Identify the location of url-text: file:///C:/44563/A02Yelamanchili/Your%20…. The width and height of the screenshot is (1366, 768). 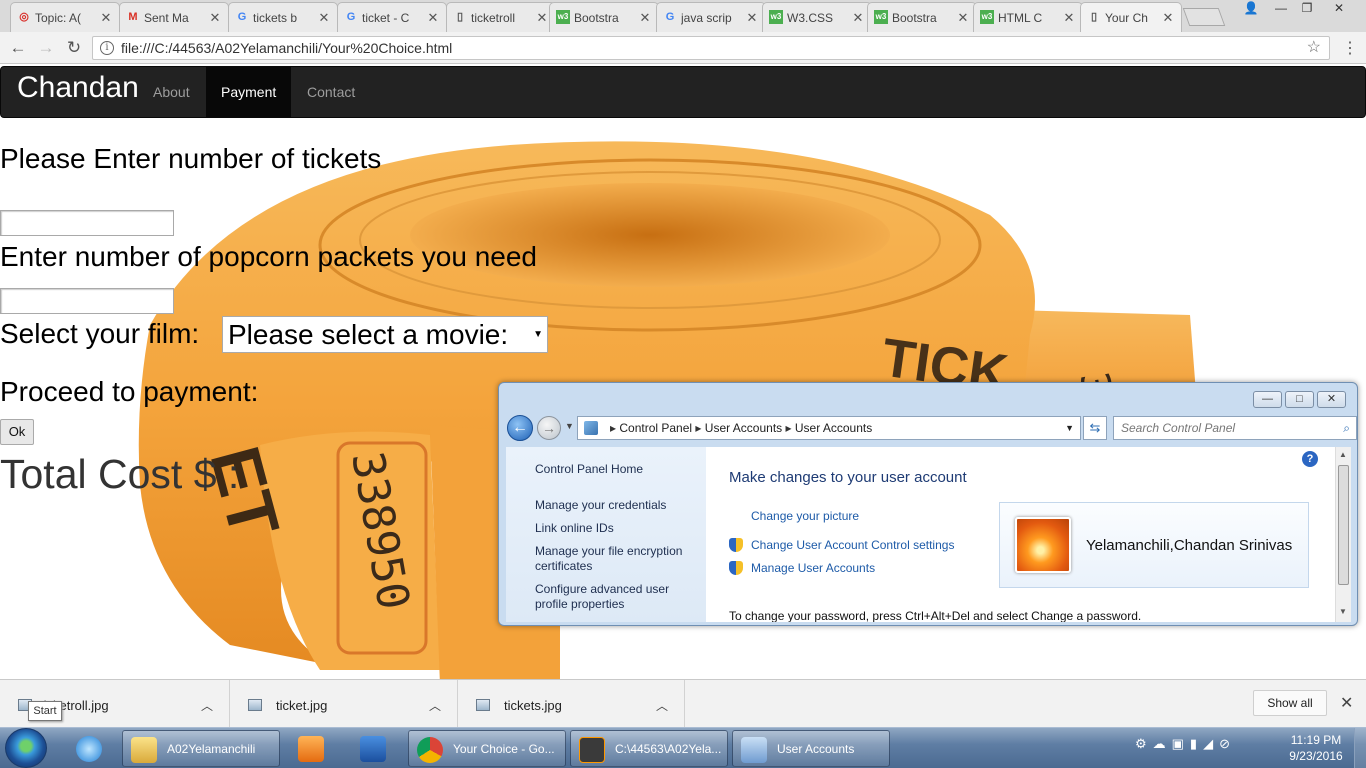
(287, 48).